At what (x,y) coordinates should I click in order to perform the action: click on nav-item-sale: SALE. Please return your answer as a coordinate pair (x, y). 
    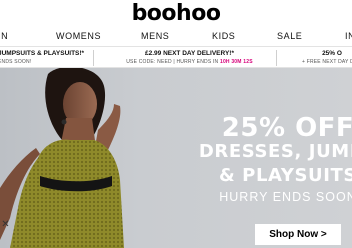
    Looking at the image, I should click on (289, 36).